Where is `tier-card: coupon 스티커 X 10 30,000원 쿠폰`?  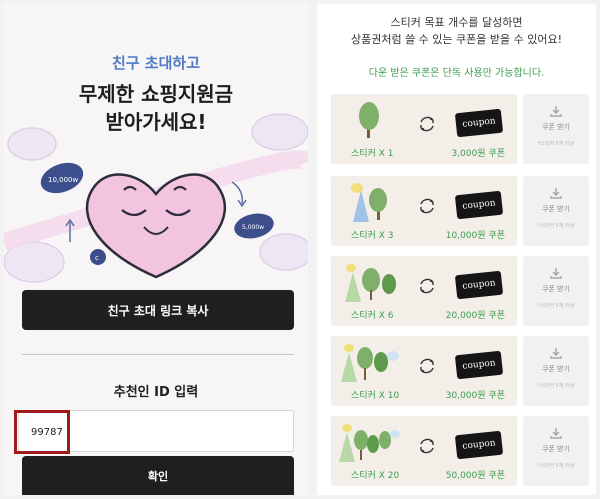 tier-card: coupon 스티커 X 10 30,000원 쿠폰 is located at coordinates (424, 371).